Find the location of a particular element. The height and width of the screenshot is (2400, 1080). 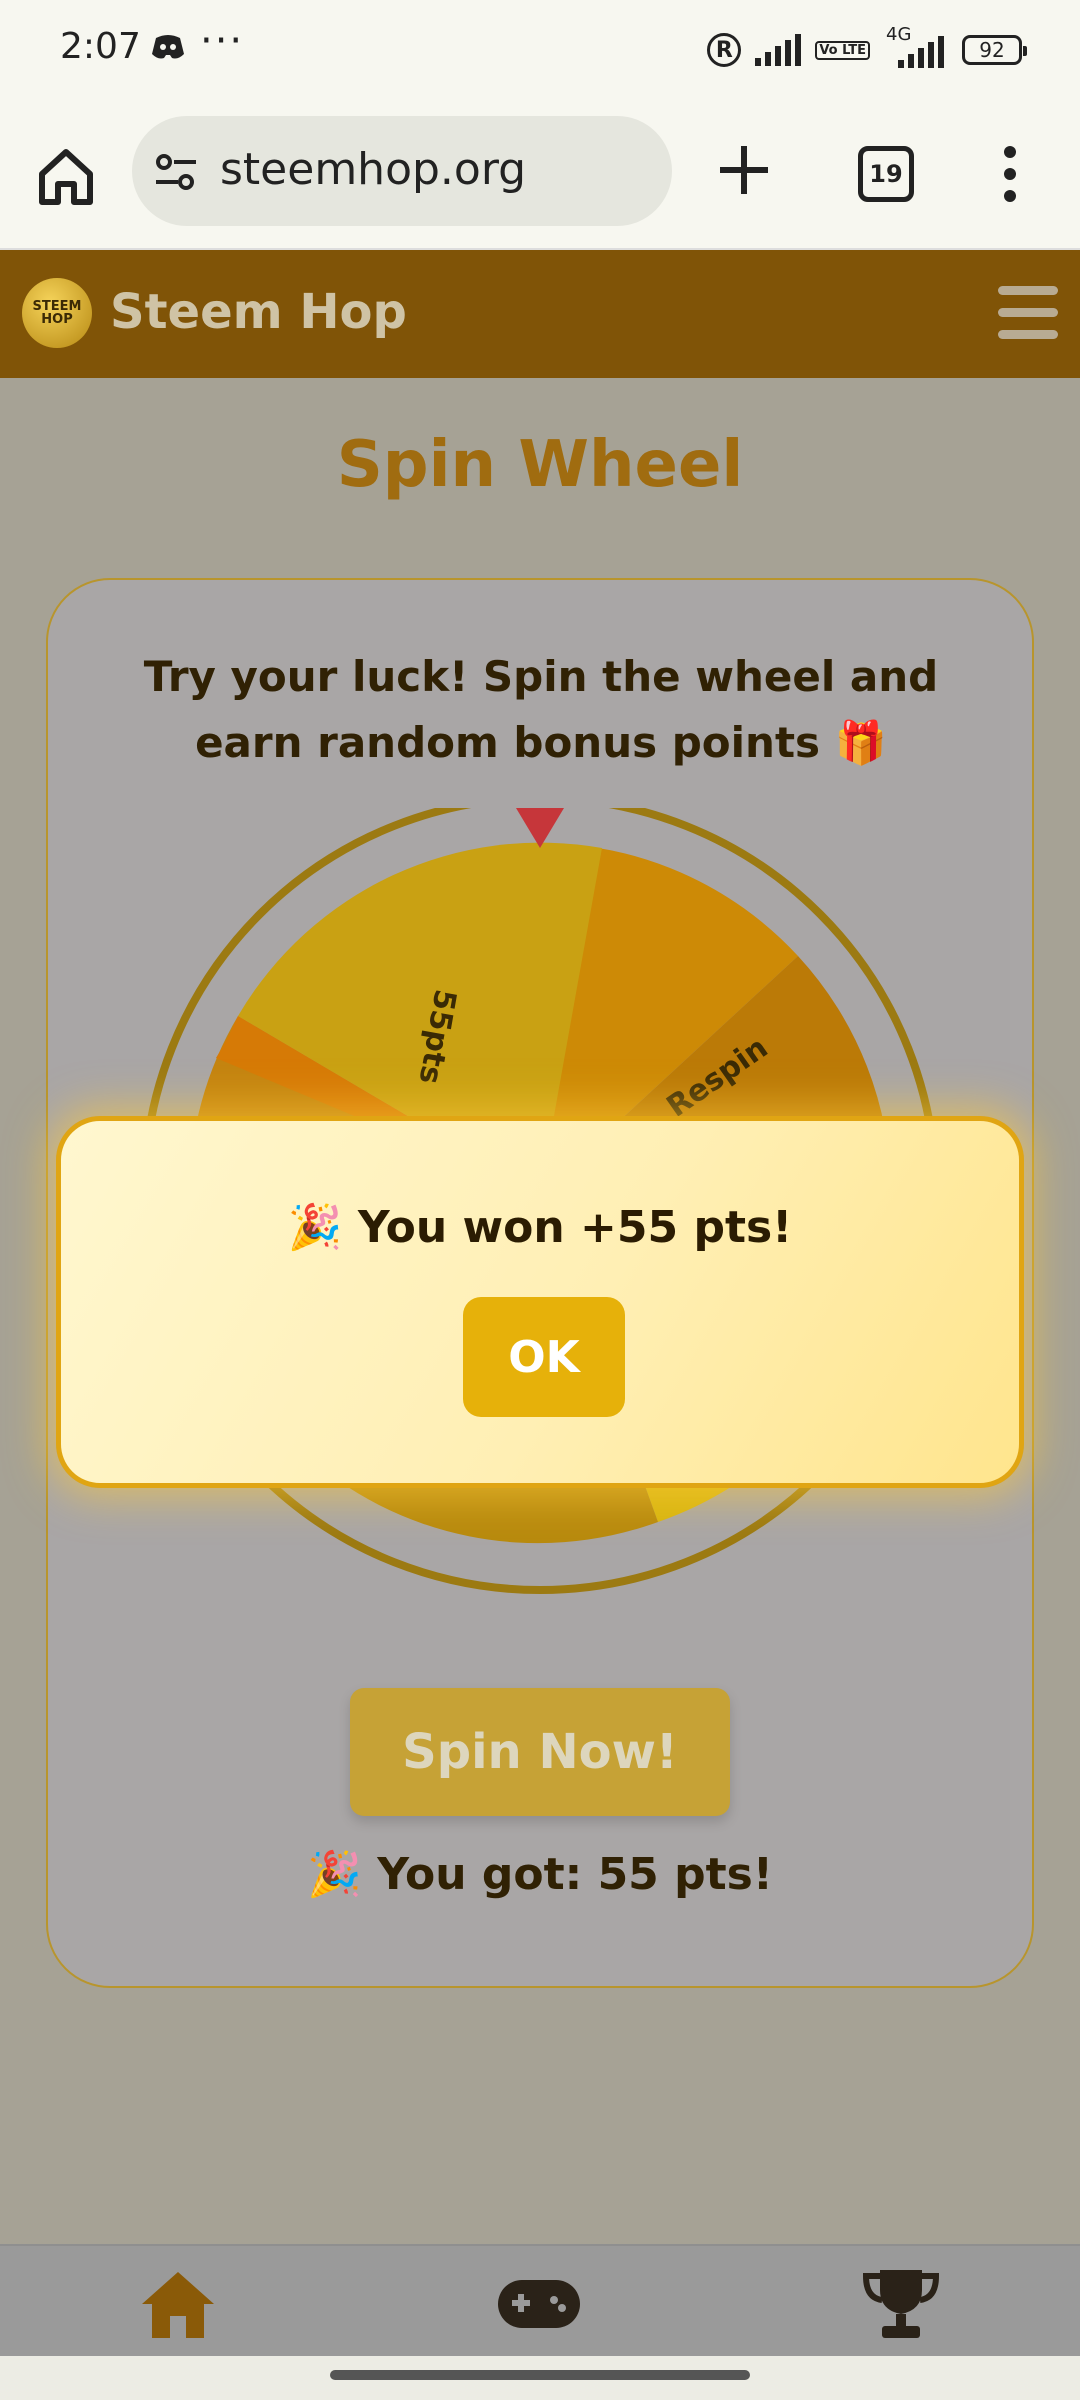

browser-toolbar: steemhop.org 19 is located at coordinates (540, 175).